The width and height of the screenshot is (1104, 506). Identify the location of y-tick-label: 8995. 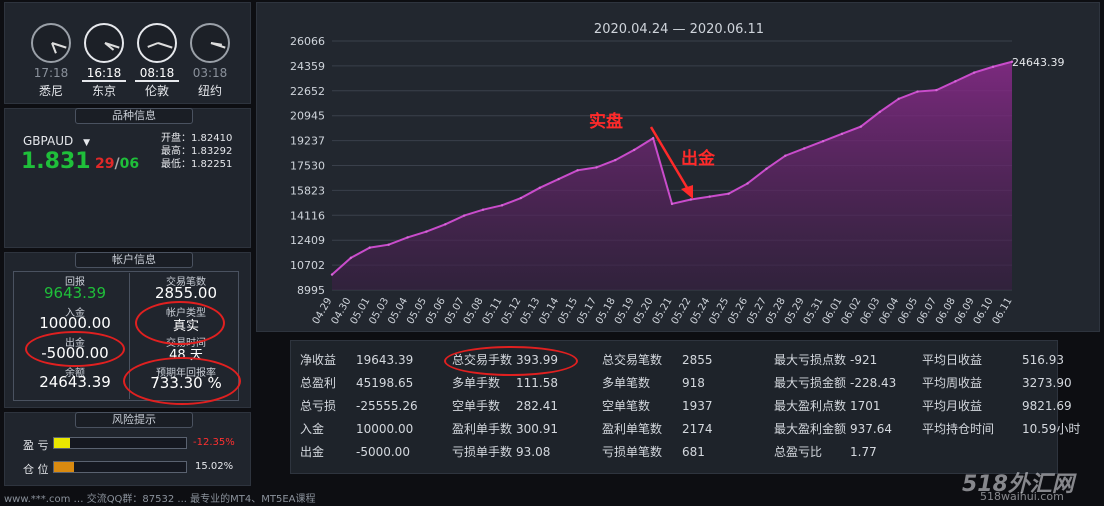
(311, 290).